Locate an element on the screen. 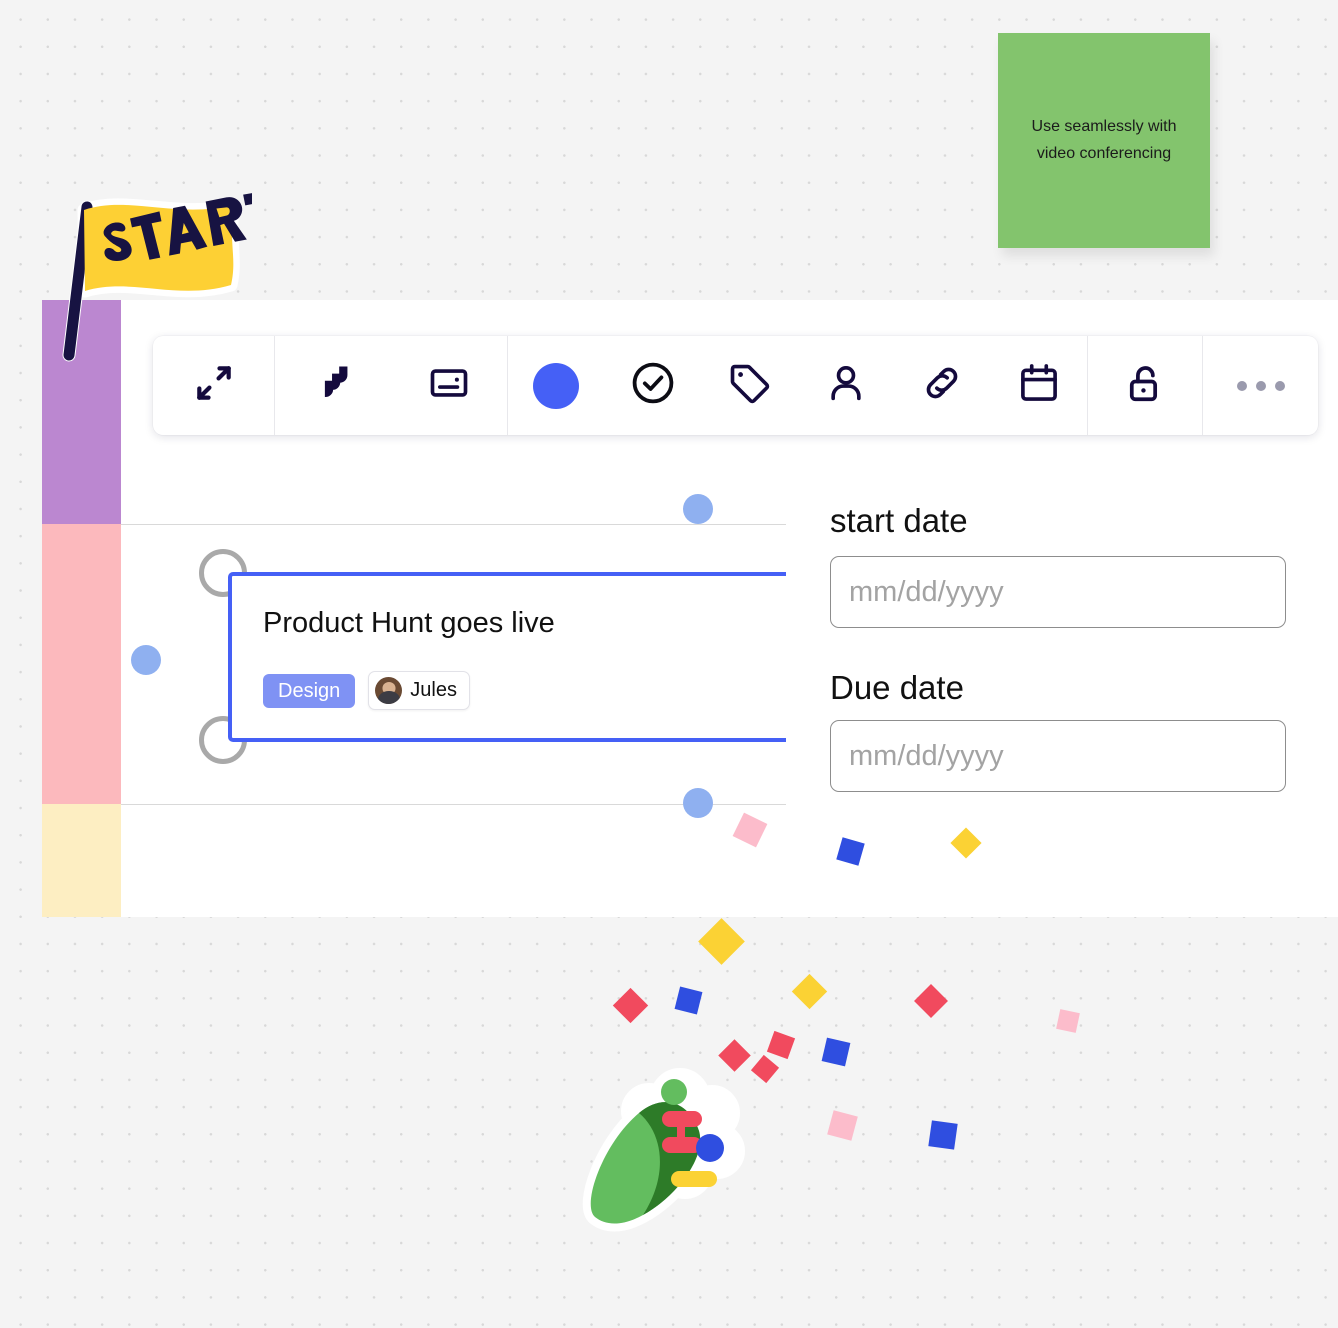  lane-color-bar-yellow is located at coordinates (81, 860).